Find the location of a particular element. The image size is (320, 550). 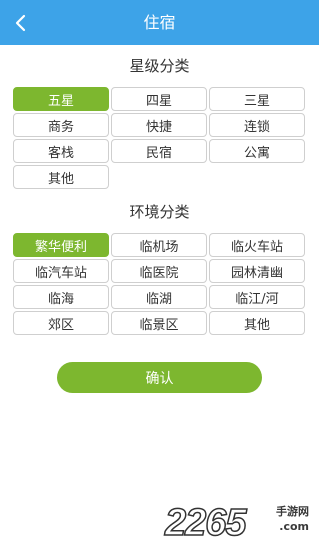

star-section-title: 星级分类 is located at coordinates (159, 66).